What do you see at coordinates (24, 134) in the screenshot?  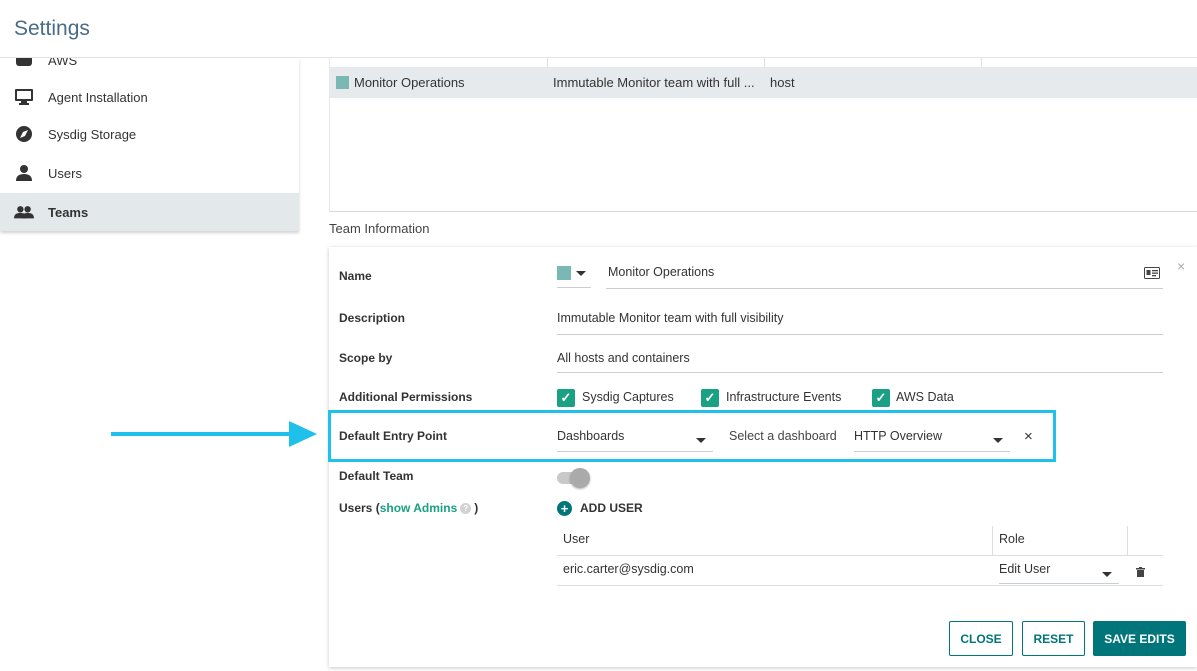 I see `storage-icon` at bounding box center [24, 134].